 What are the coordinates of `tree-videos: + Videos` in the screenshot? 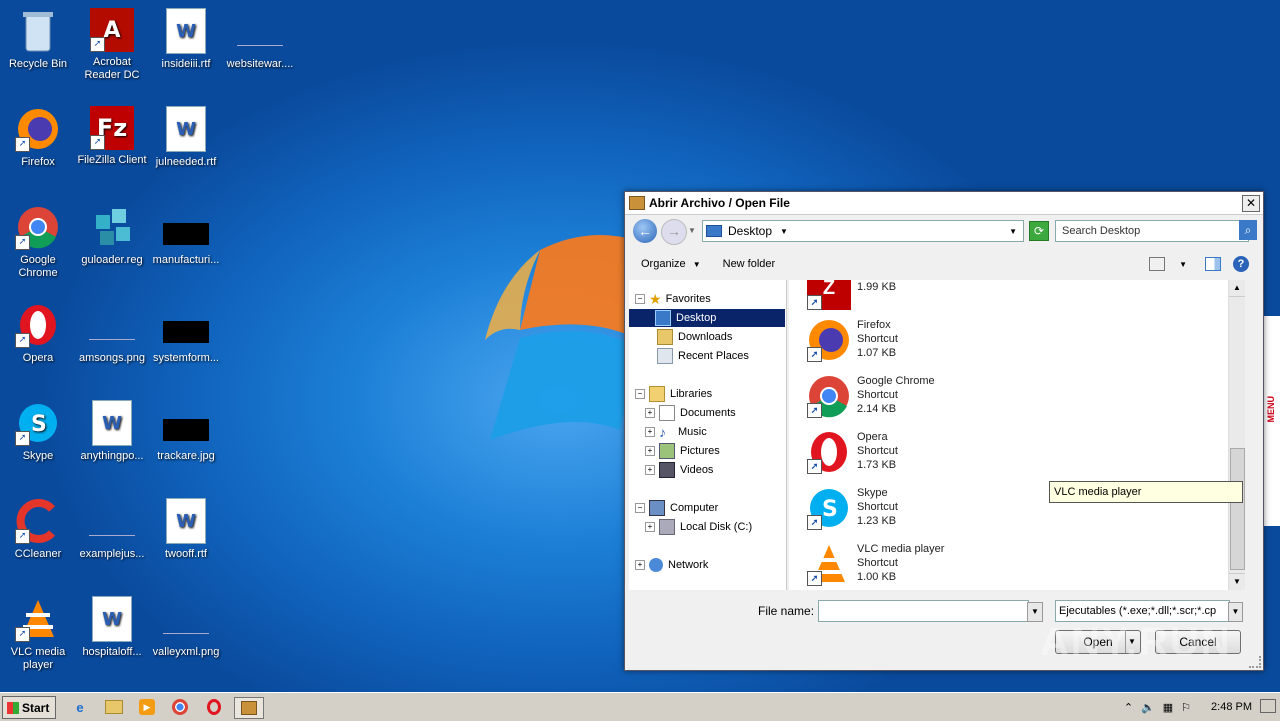 It's located at (679, 470).